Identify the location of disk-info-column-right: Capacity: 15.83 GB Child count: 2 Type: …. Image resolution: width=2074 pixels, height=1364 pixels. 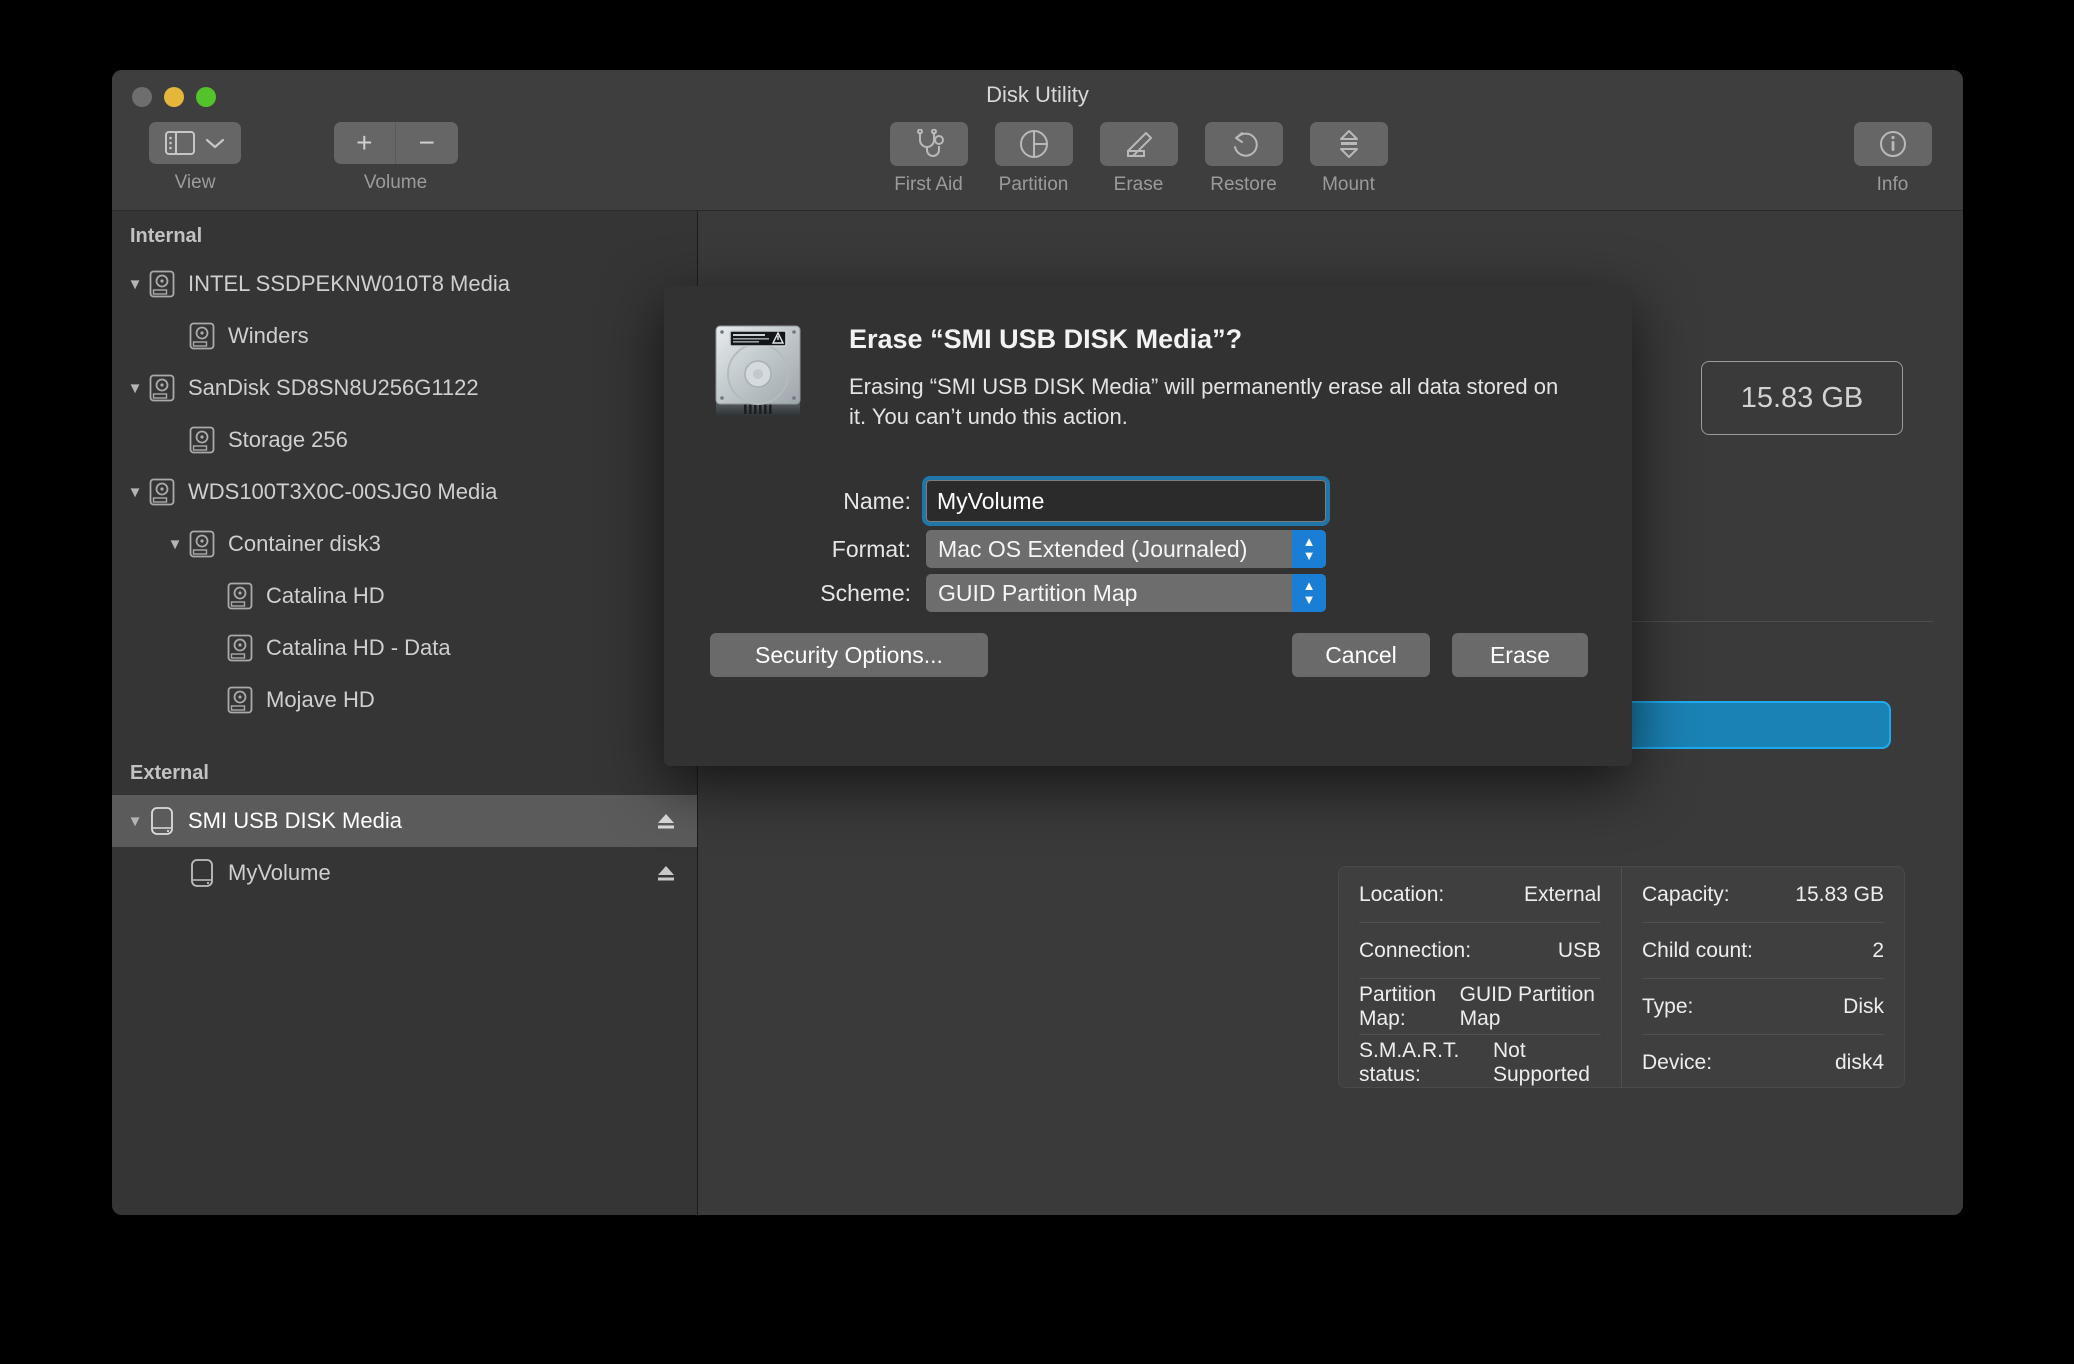
(1763, 977).